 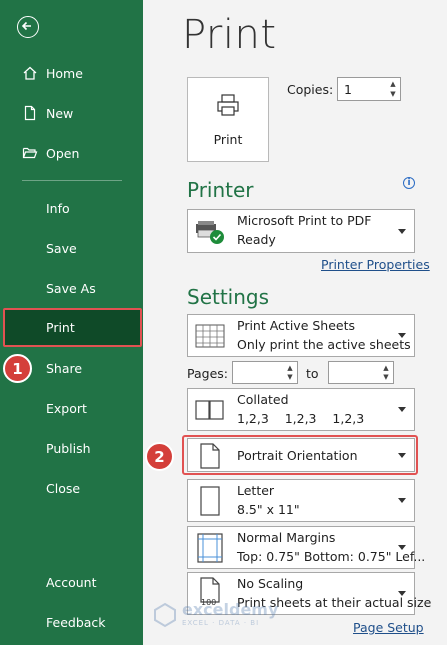 What do you see at coordinates (210, 548) in the screenshot?
I see `margins-icon` at bounding box center [210, 548].